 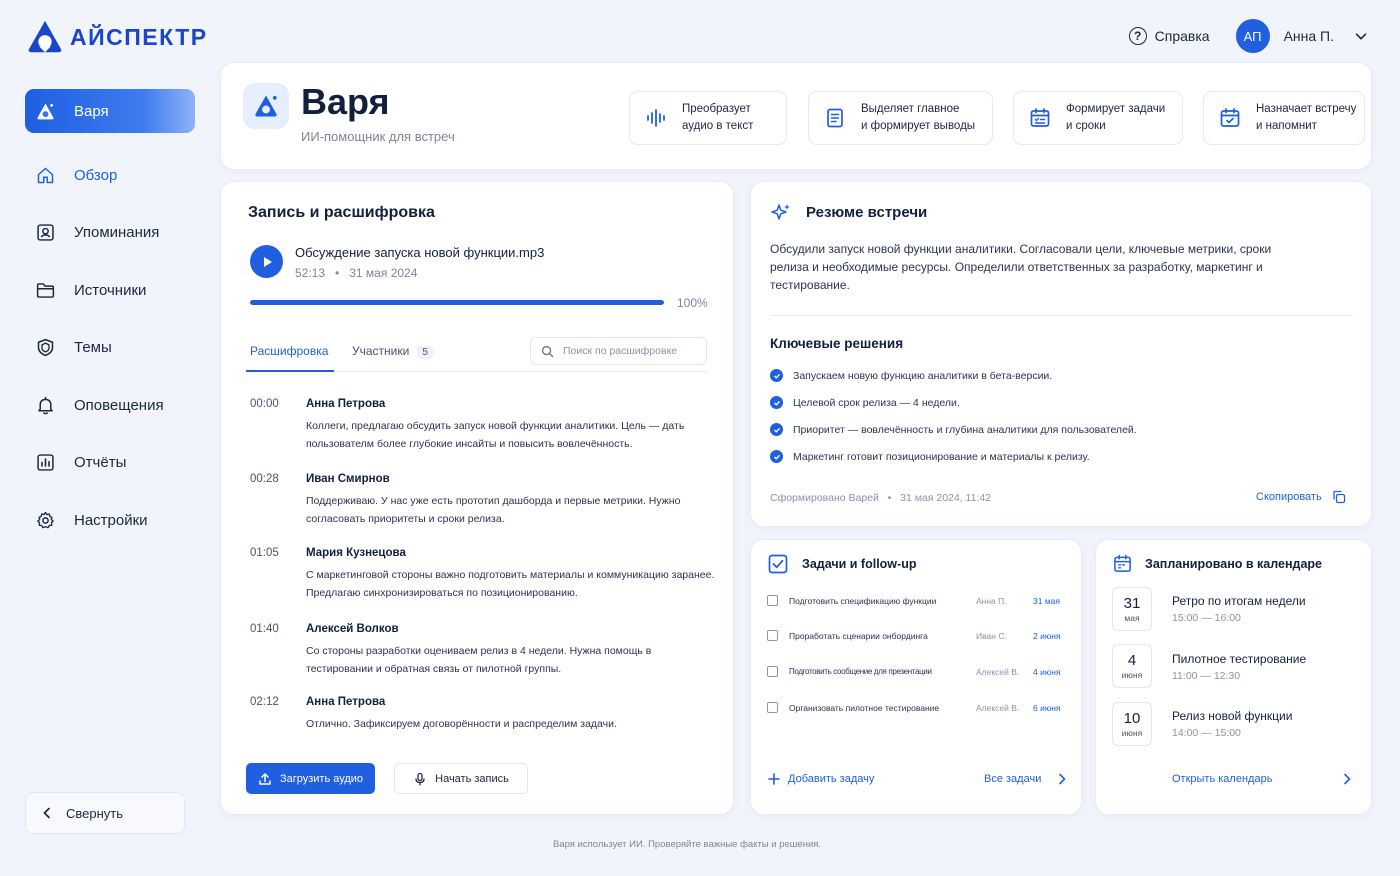 I want to click on play-icon, so click(x=267, y=261).